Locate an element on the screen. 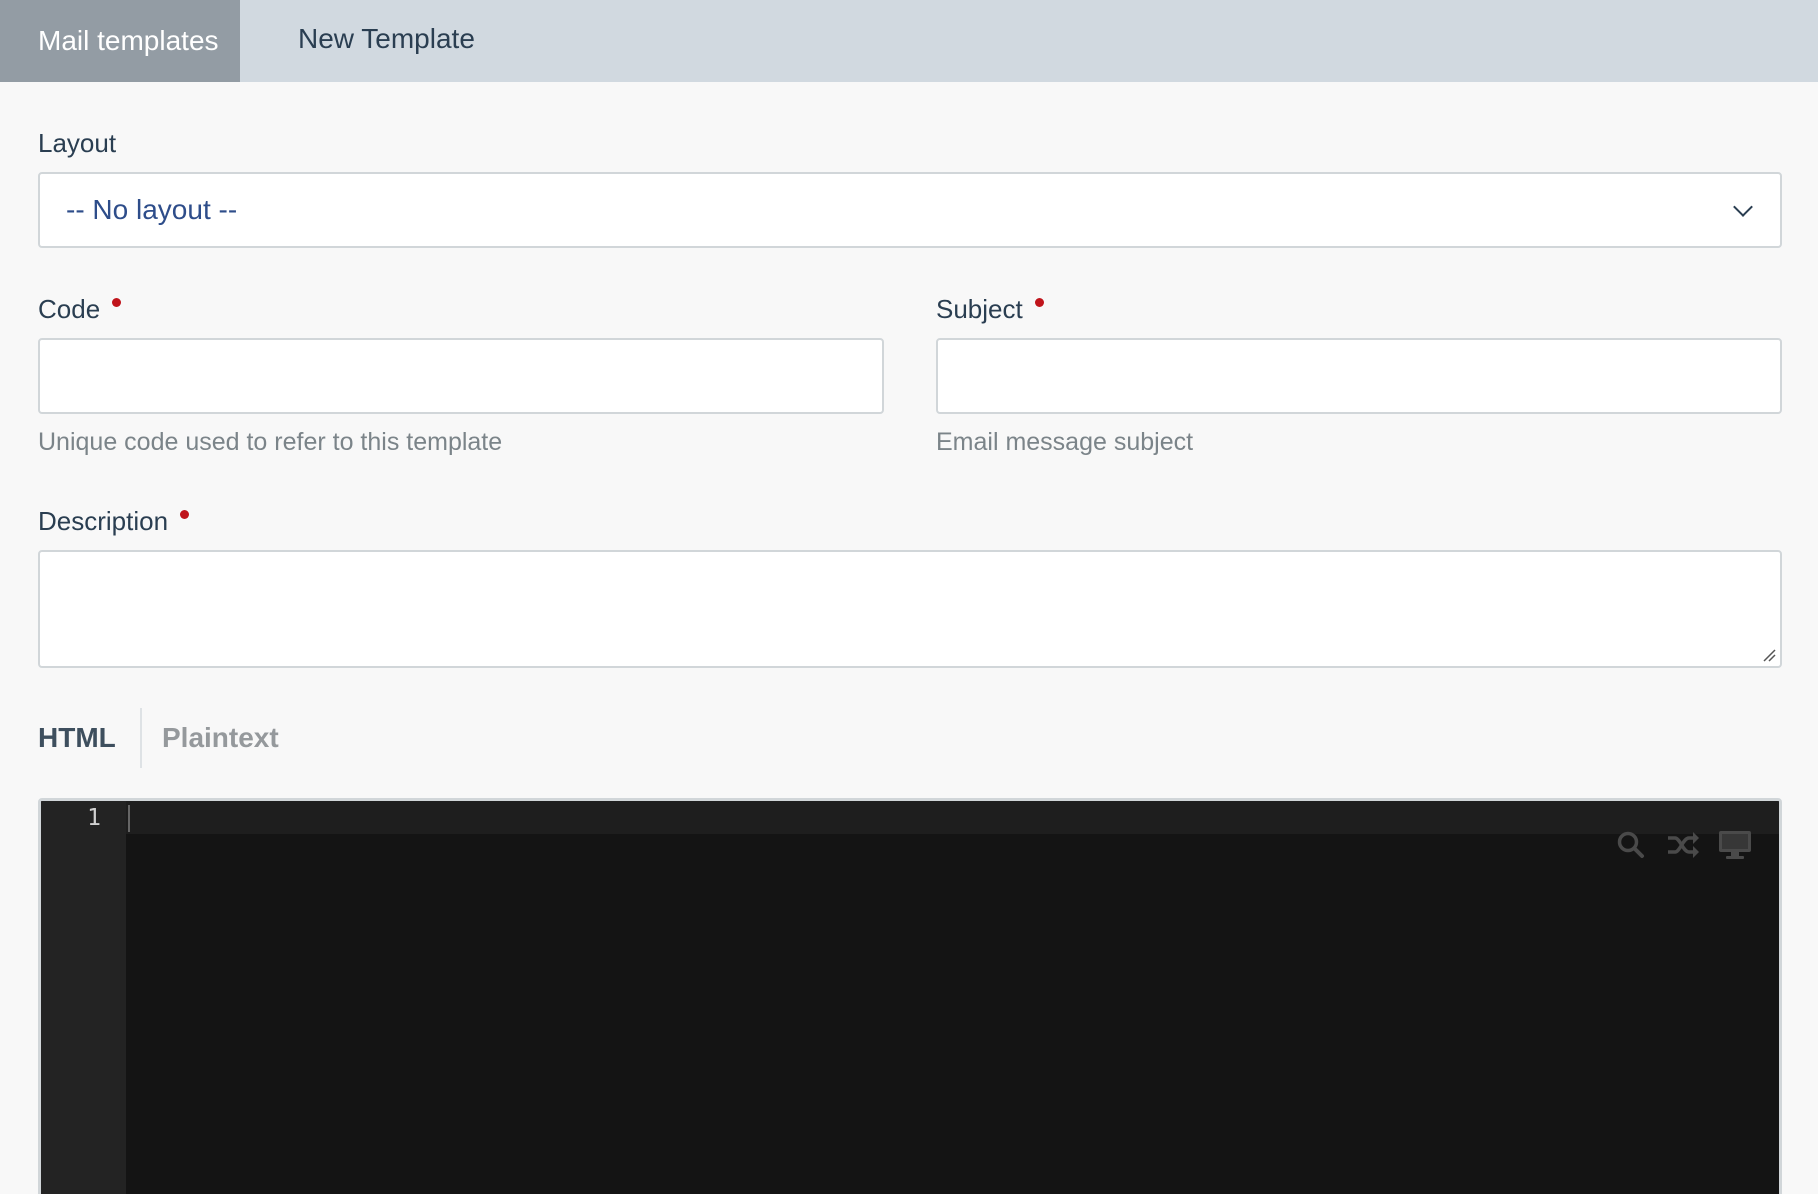 Image resolution: width=1818 pixels, height=1194 pixels. description-field-wrapper is located at coordinates (910, 609).